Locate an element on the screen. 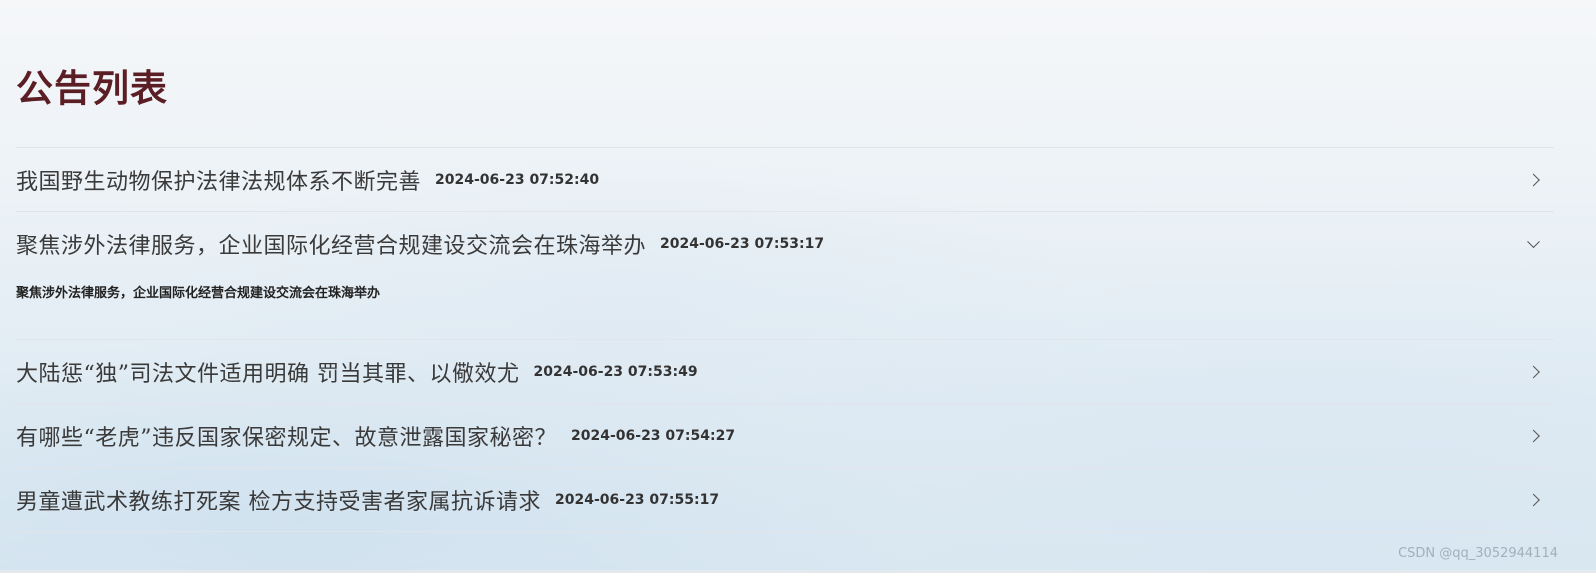 This screenshot has height=573, width=1596. announcement-title: 聚焦涉外法律服务，企业国际化经营合规建设交流会在珠海举办 is located at coordinates (331, 246).